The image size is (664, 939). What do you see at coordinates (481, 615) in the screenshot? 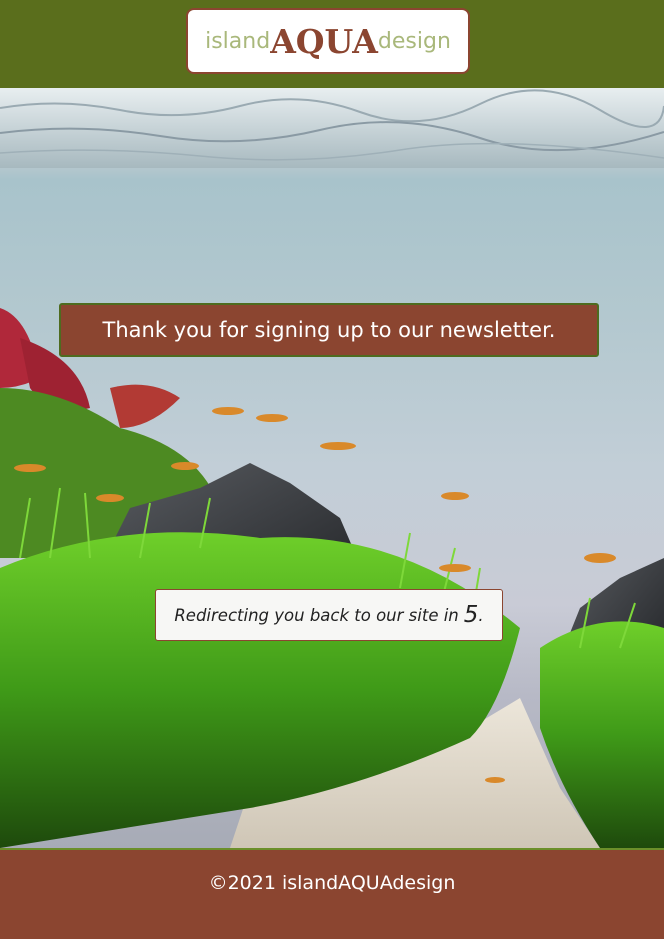
I see `redirect-suffix: .` at bounding box center [481, 615].